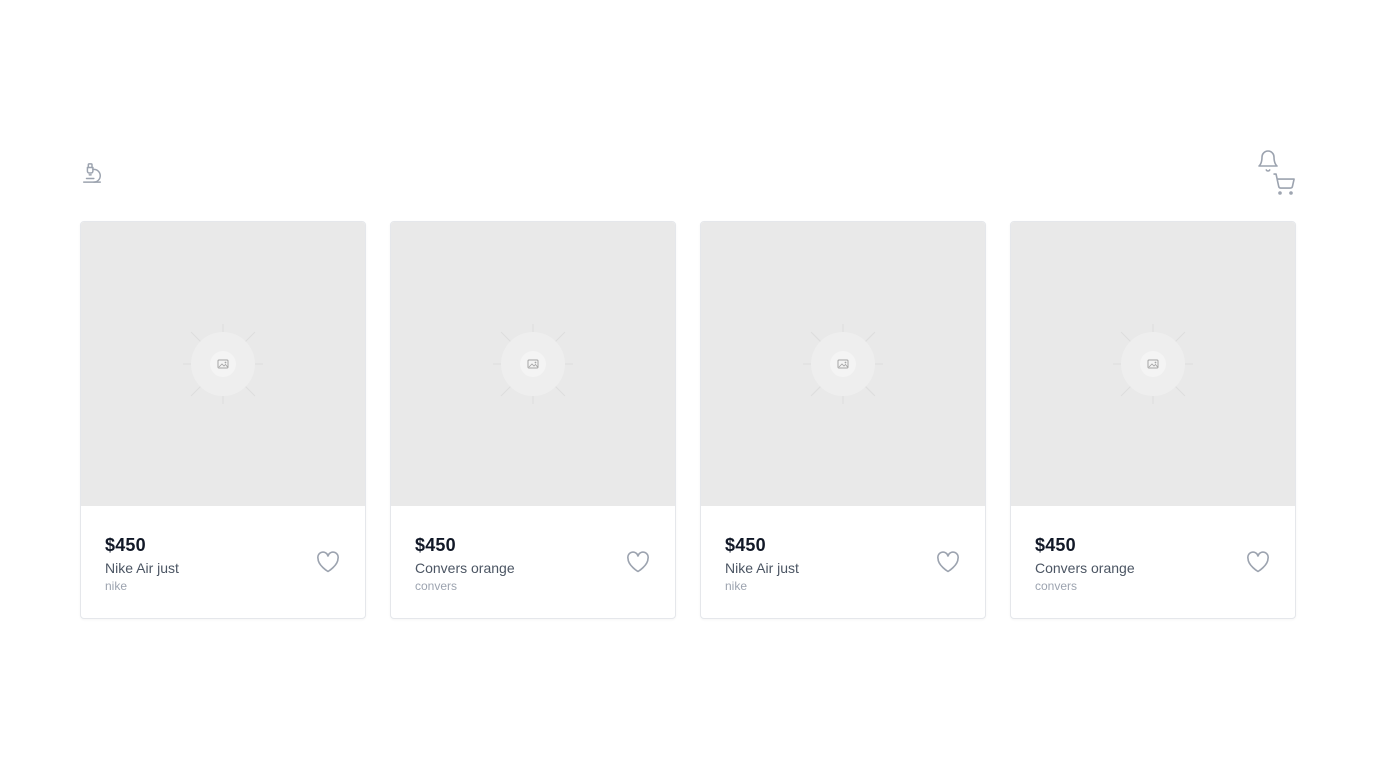 The height and width of the screenshot is (768, 1376). What do you see at coordinates (92, 173) in the screenshot?
I see `microscope-icon` at bounding box center [92, 173].